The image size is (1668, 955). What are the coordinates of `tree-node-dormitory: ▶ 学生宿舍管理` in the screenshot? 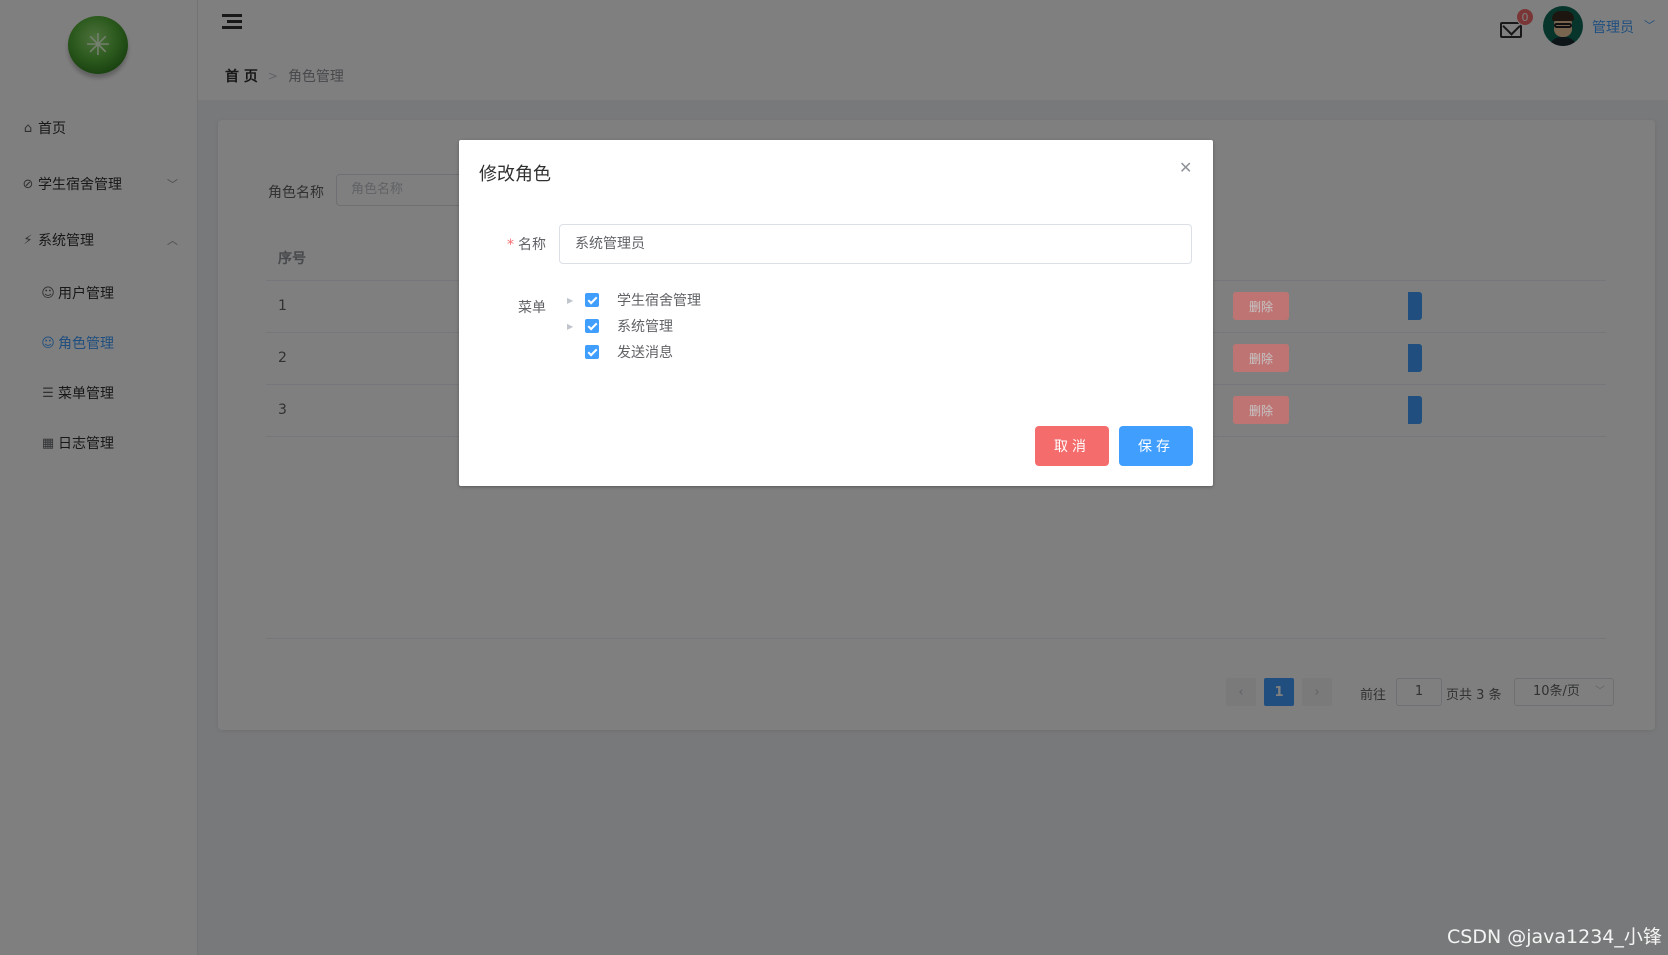 It's located at (634, 300).